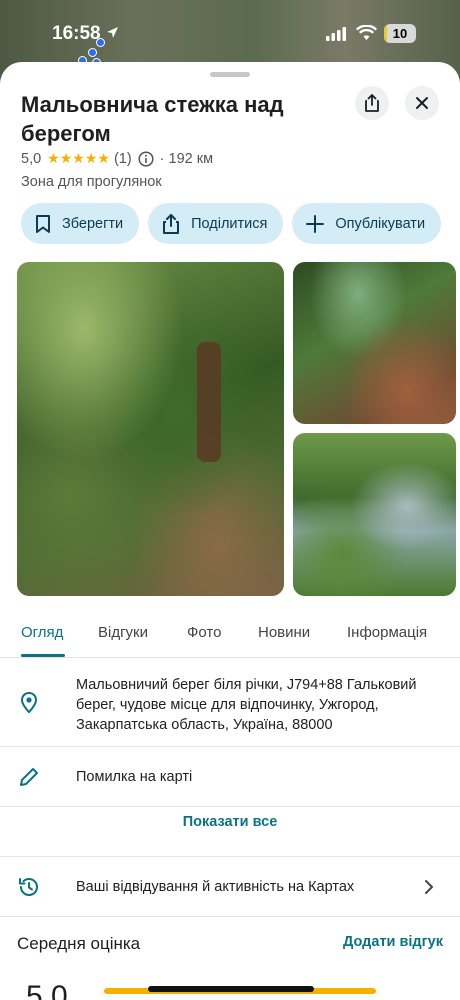 This screenshot has height=1000, width=460. What do you see at coordinates (366, 35) in the screenshot?
I see `wifi-icon` at bounding box center [366, 35].